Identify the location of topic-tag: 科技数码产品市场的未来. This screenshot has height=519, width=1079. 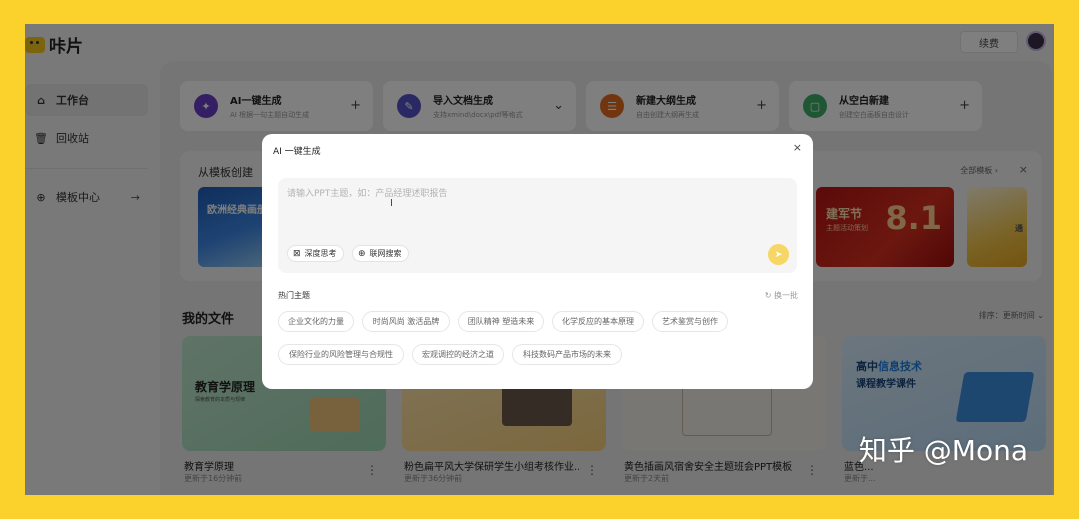
(567, 354).